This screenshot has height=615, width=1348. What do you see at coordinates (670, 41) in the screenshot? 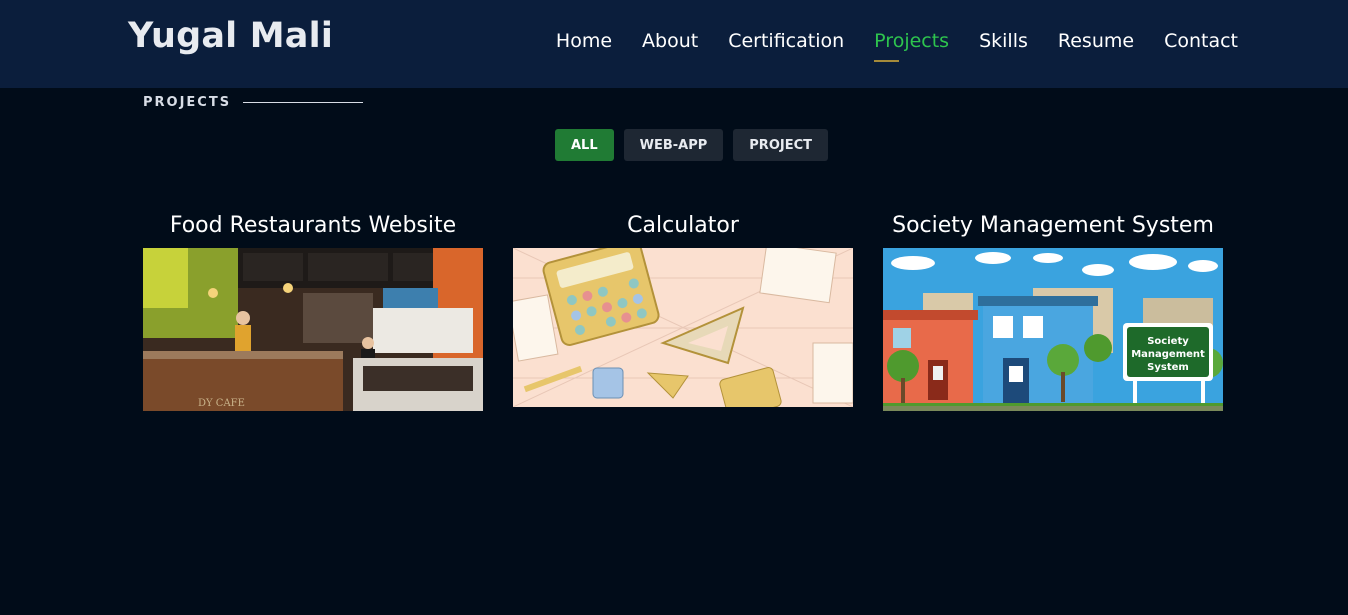
I see `nav-about: About` at bounding box center [670, 41].